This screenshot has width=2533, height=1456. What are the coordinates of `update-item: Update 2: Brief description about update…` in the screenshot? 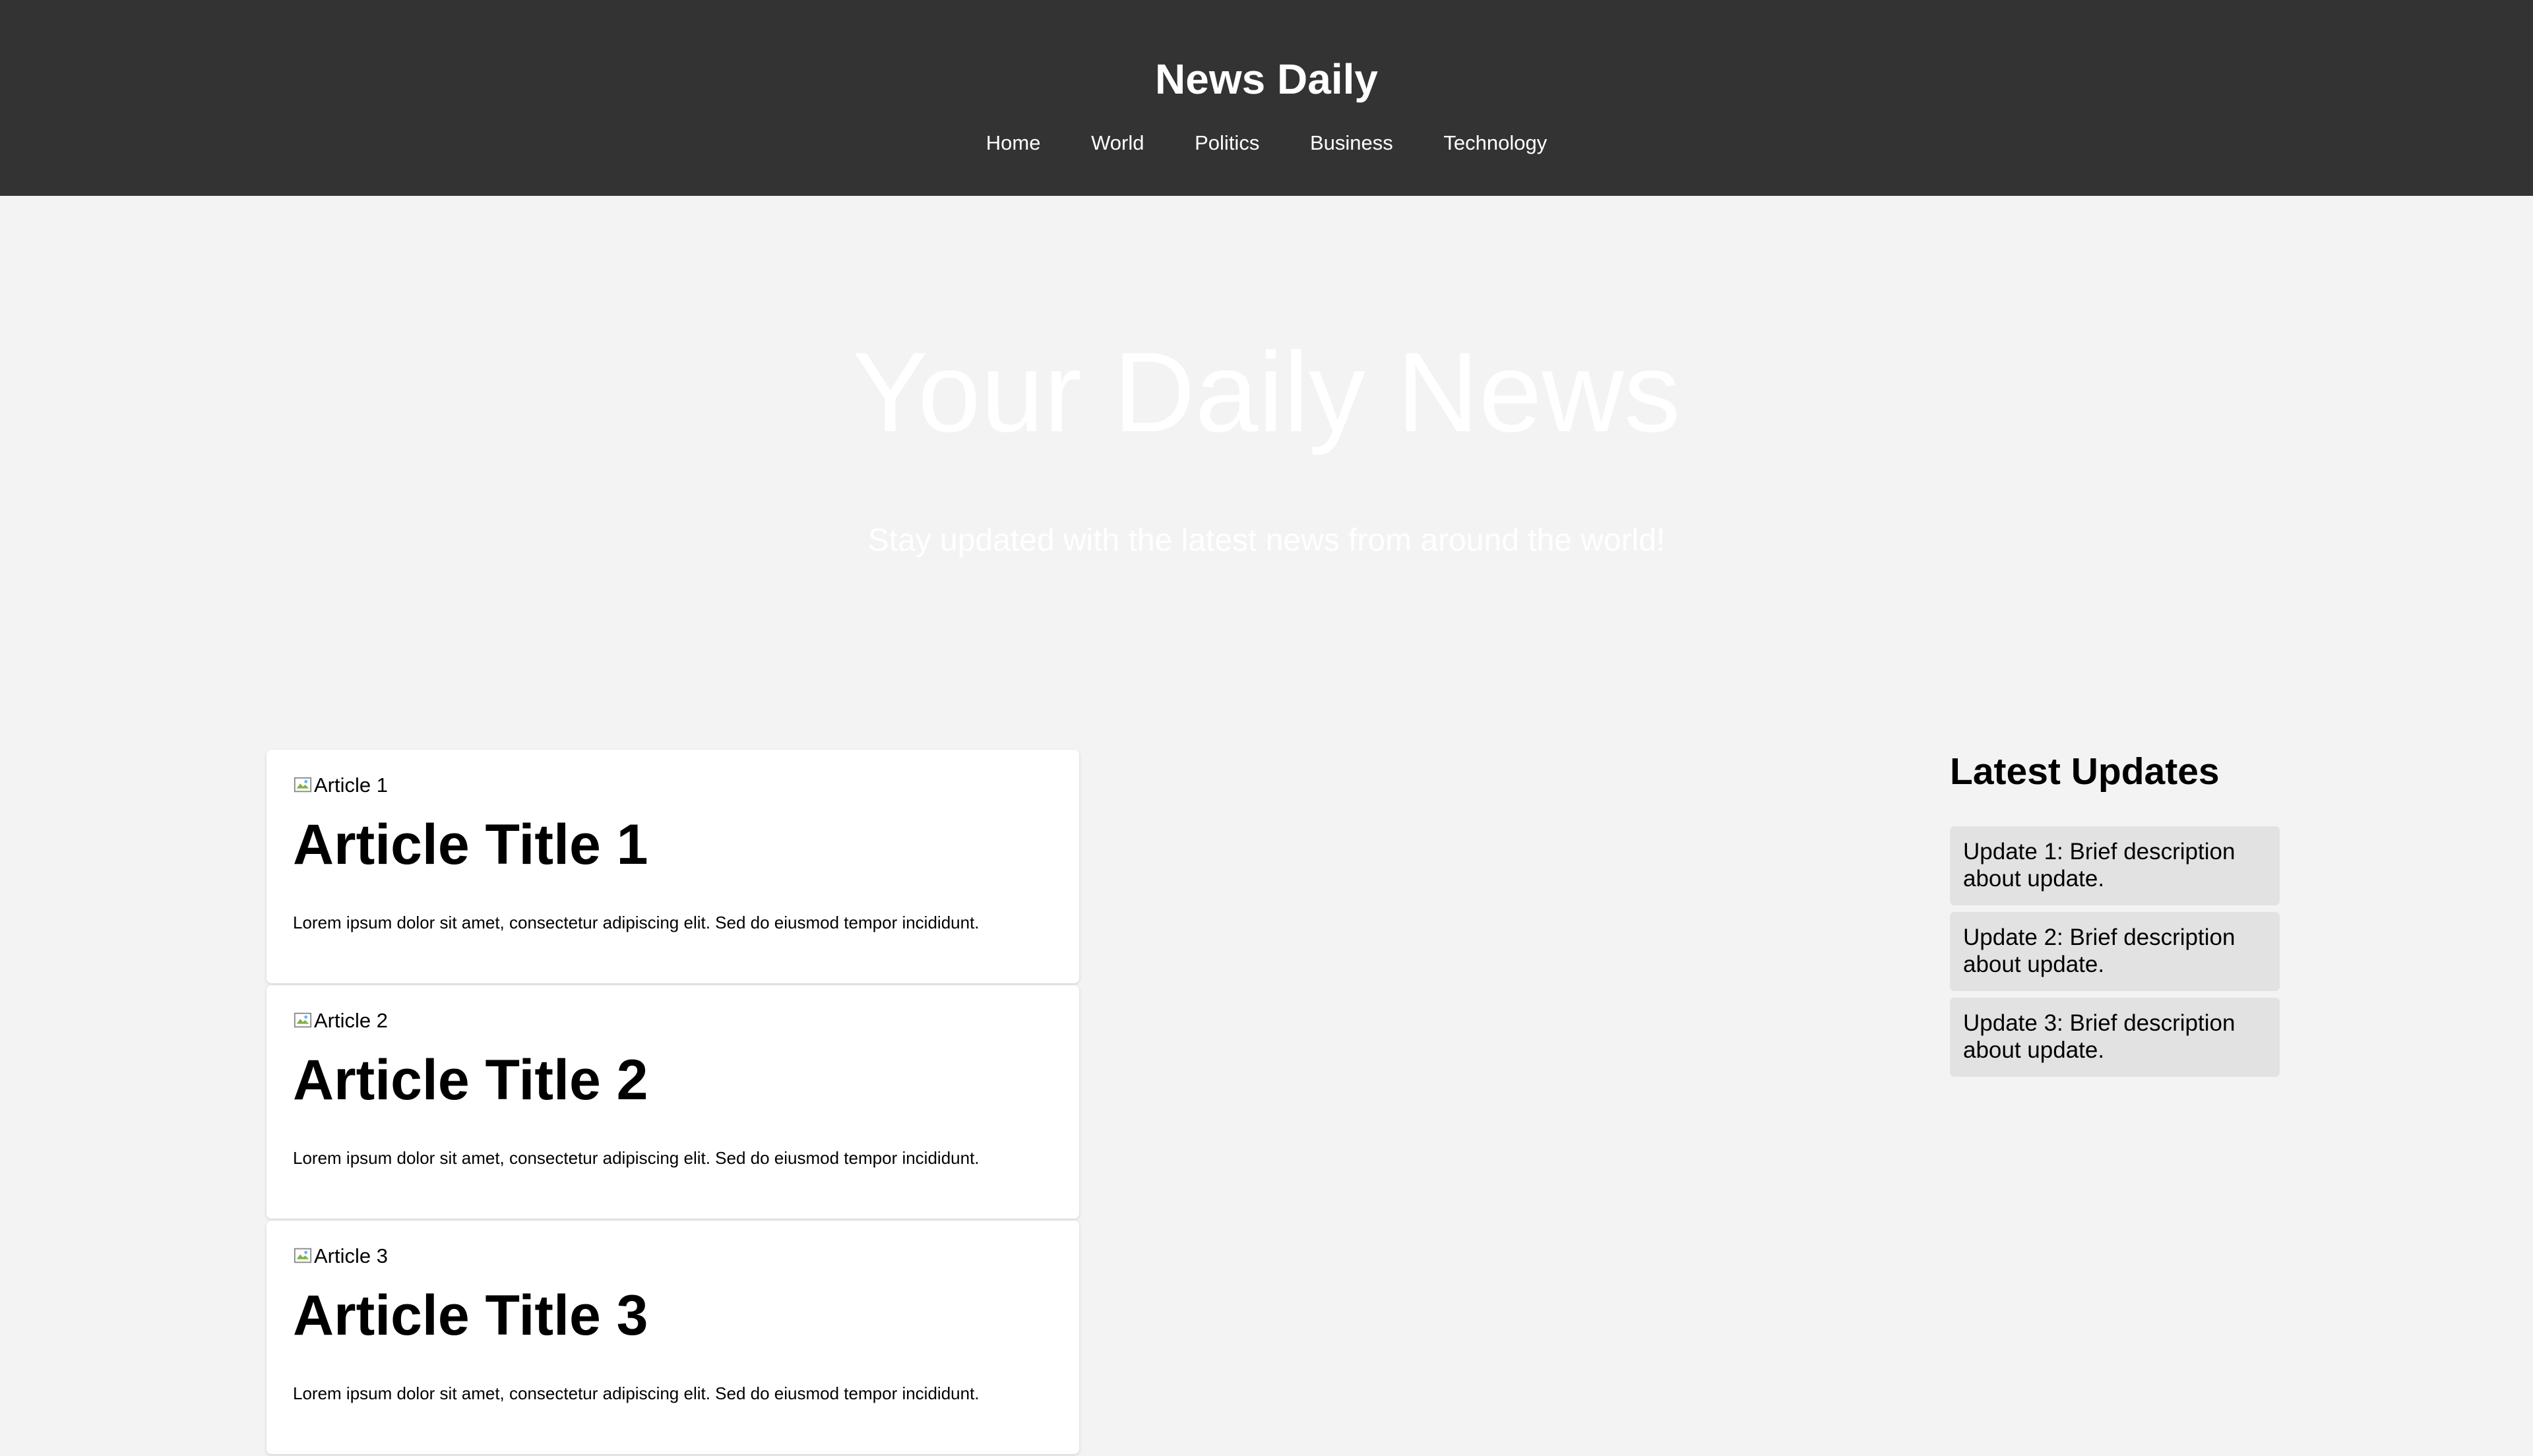 It's located at (2115, 952).